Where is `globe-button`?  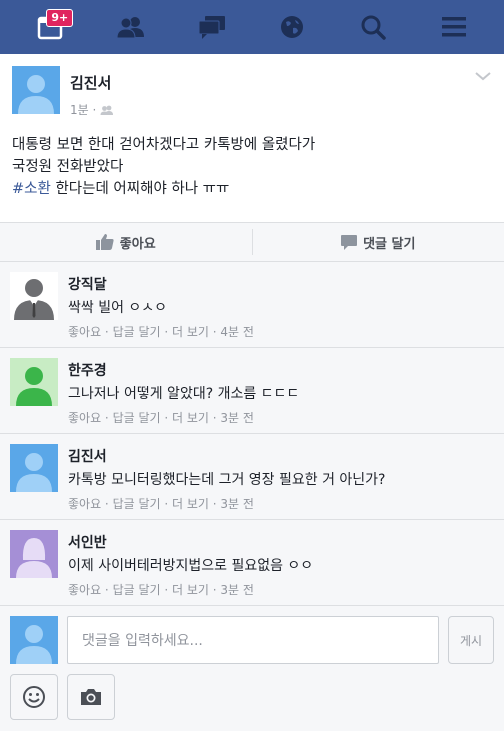
globe-button is located at coordinates (292, 27).